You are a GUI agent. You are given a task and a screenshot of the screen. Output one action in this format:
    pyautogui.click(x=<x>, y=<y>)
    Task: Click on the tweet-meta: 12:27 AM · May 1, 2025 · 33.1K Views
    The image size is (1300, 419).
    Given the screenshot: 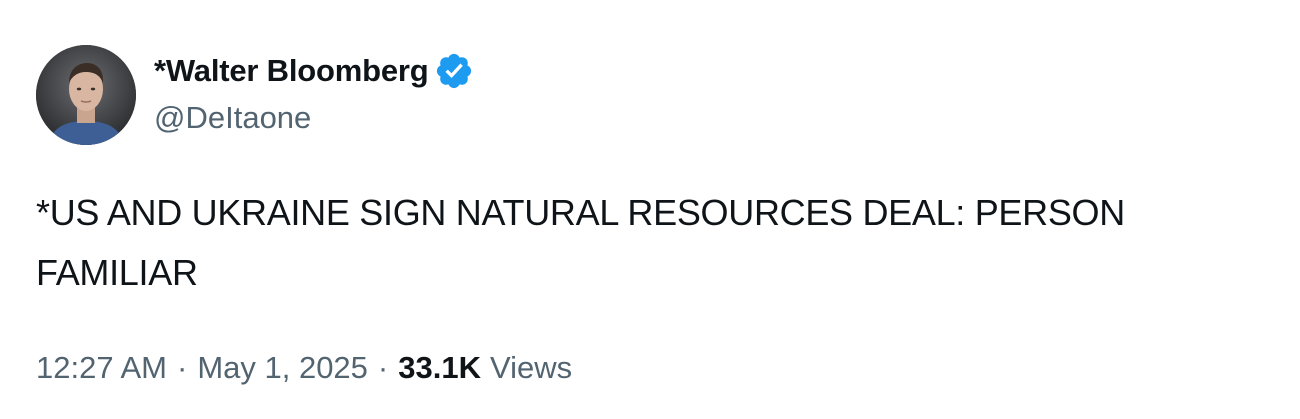 What is the action you would take?
    pyautogui.click(x=304, y=368)
    